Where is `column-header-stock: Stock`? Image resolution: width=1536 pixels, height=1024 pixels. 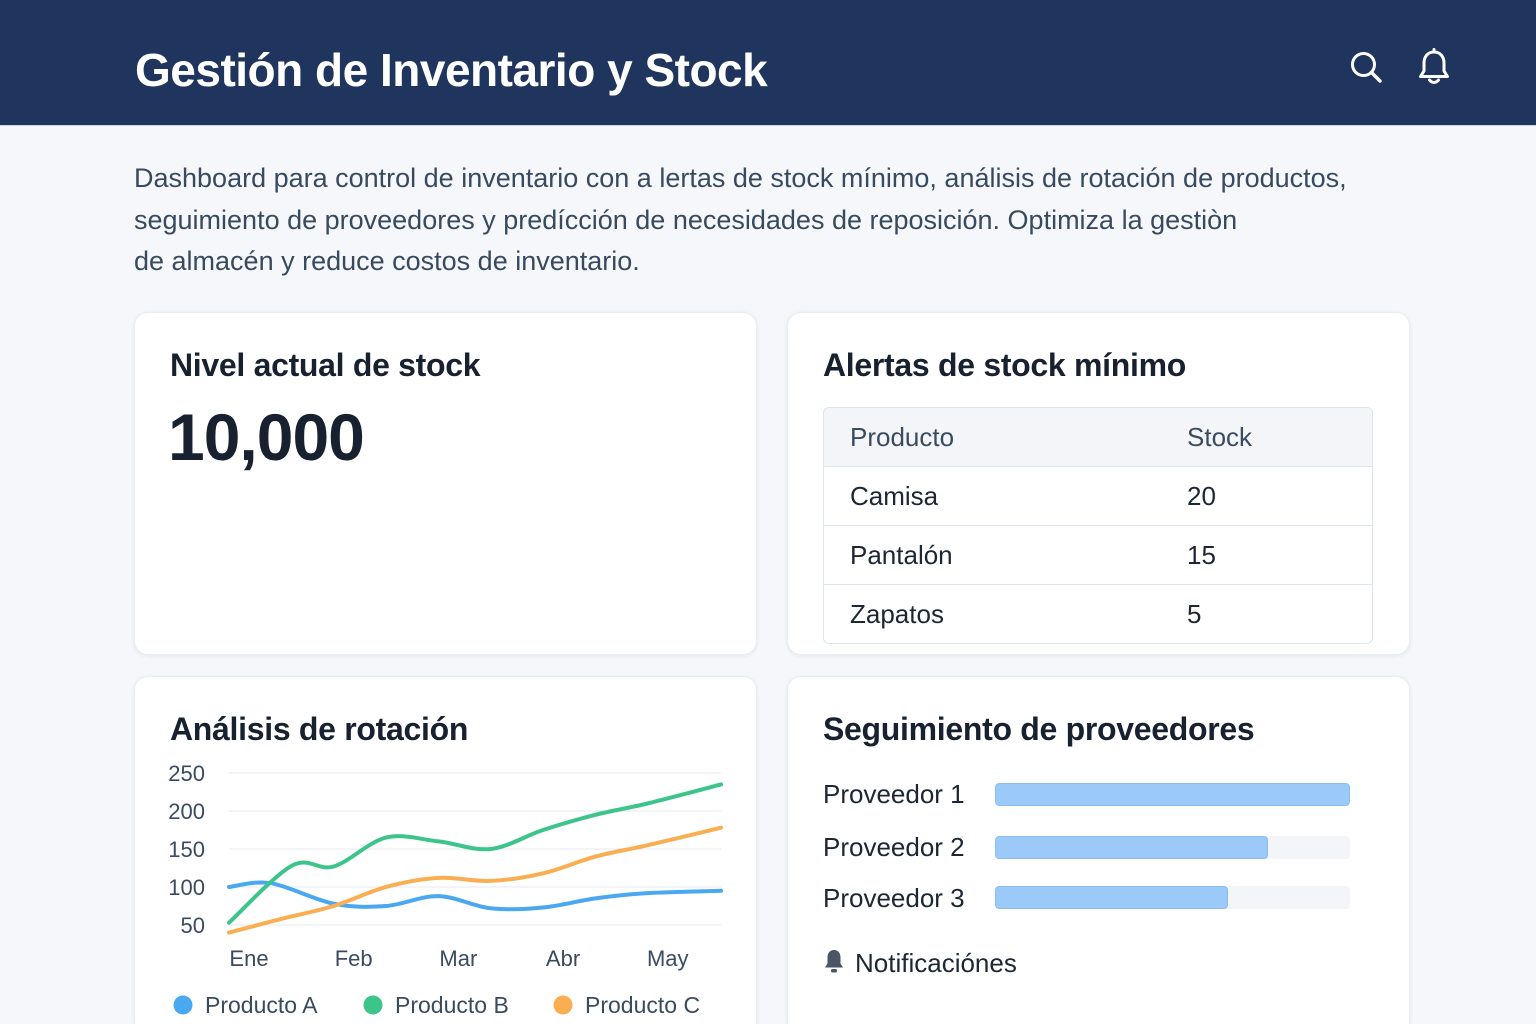
column-header-stock: Stock is located at coordinates (1220, 437).